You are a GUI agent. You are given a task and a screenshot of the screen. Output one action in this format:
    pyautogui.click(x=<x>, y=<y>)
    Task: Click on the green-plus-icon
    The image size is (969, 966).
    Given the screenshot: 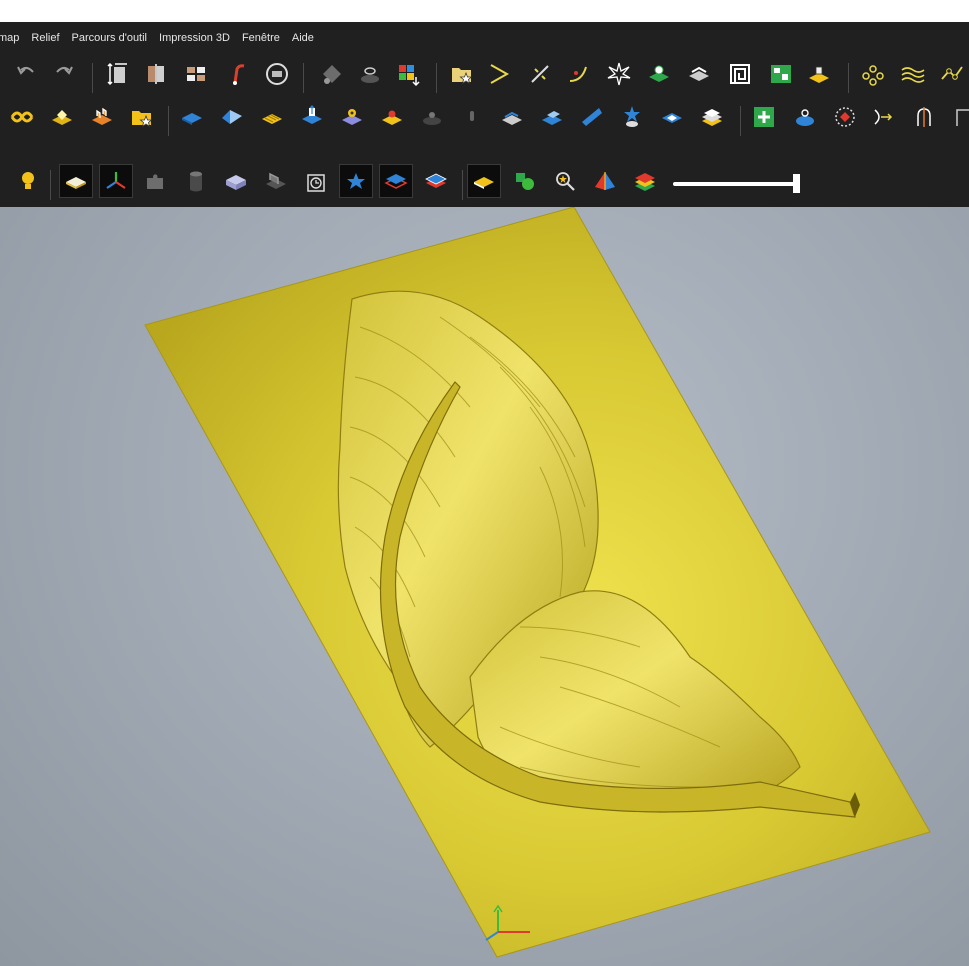 What is the action you would take?
    pyautogui.click(x=764, y=117)
    